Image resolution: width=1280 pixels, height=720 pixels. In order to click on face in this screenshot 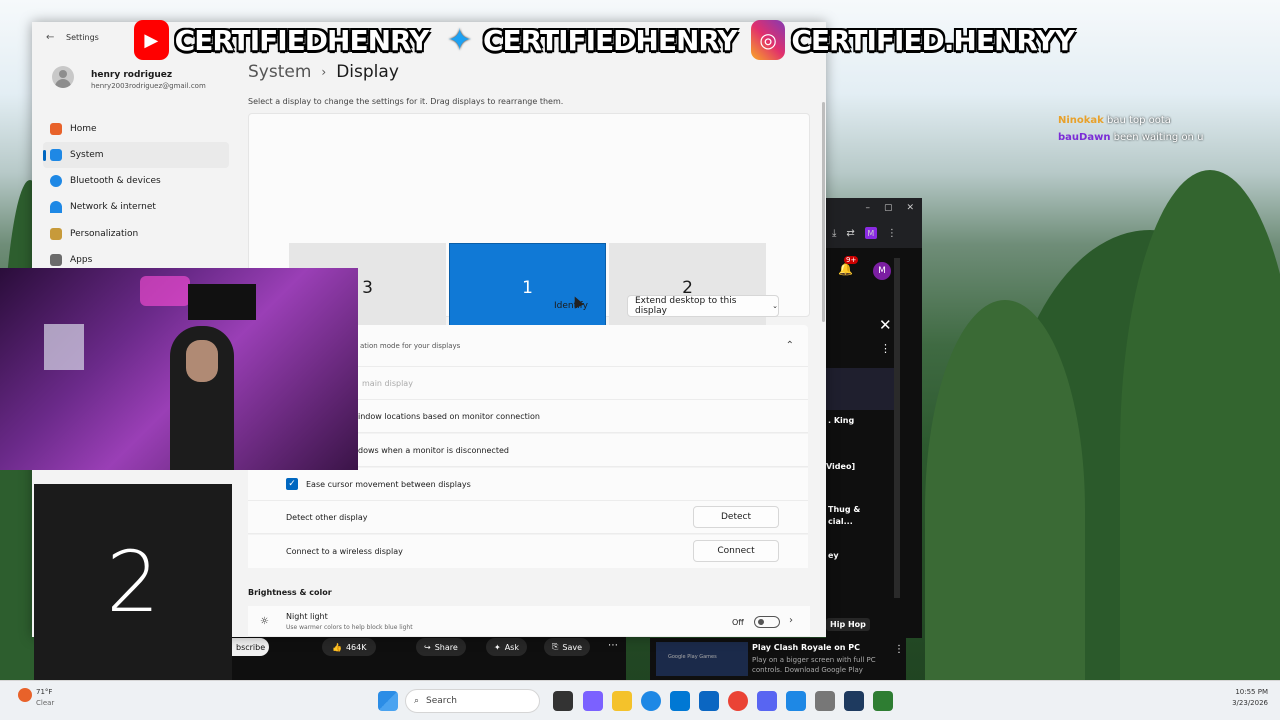, I will do `click(202, 361)`.